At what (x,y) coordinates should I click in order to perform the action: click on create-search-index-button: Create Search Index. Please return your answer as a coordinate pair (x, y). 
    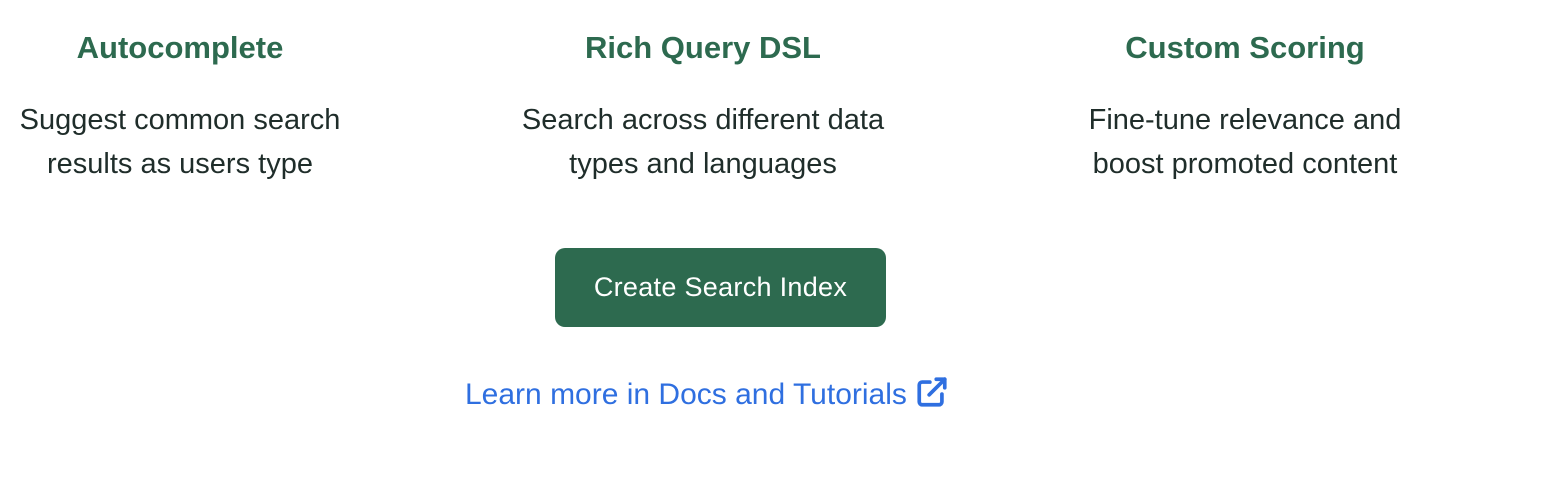
    Looking at the image, I should click on (720, 287).